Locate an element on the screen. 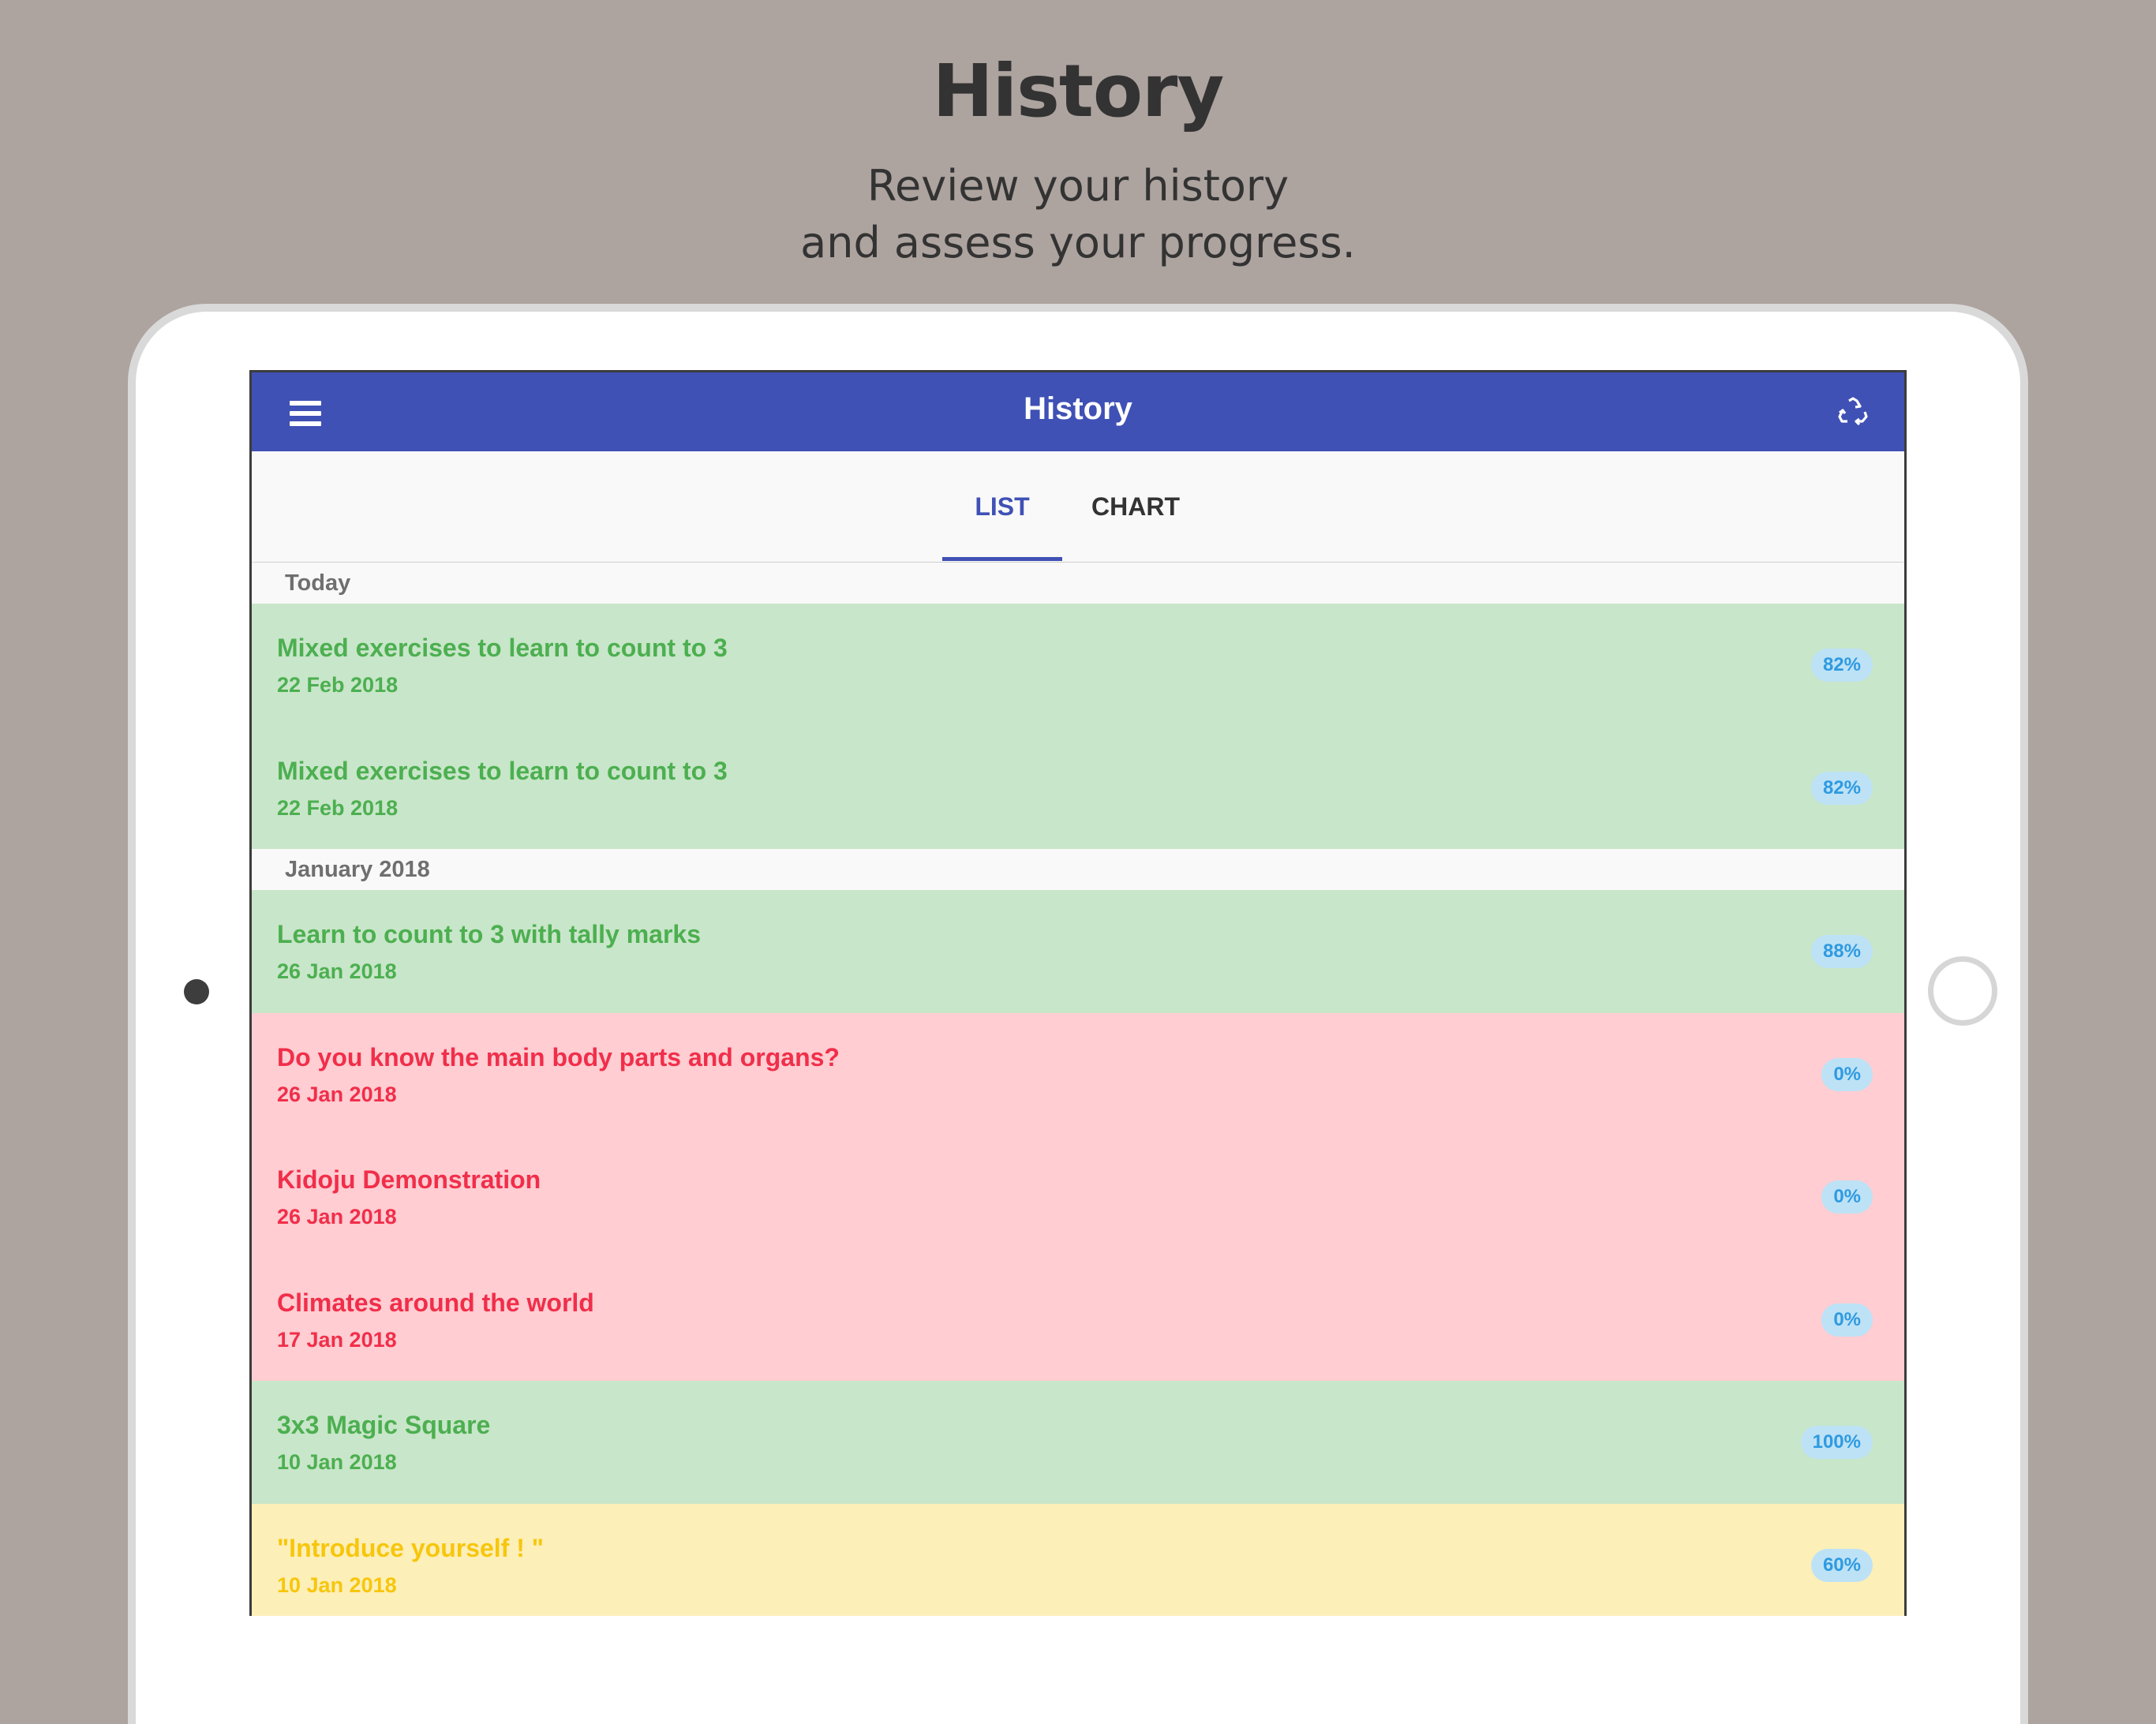  history-item: Kidoju Demonstration 26 Jan 2018 0% is located at coordinates (1078, 1196).